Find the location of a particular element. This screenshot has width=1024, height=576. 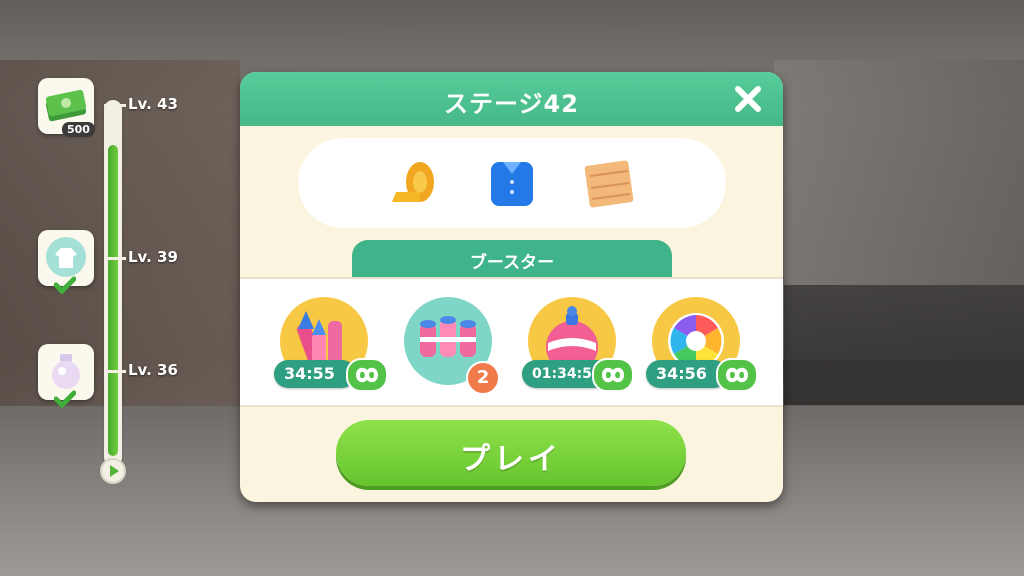

booster-tab: ブースター is located at coordinates (512, 259).